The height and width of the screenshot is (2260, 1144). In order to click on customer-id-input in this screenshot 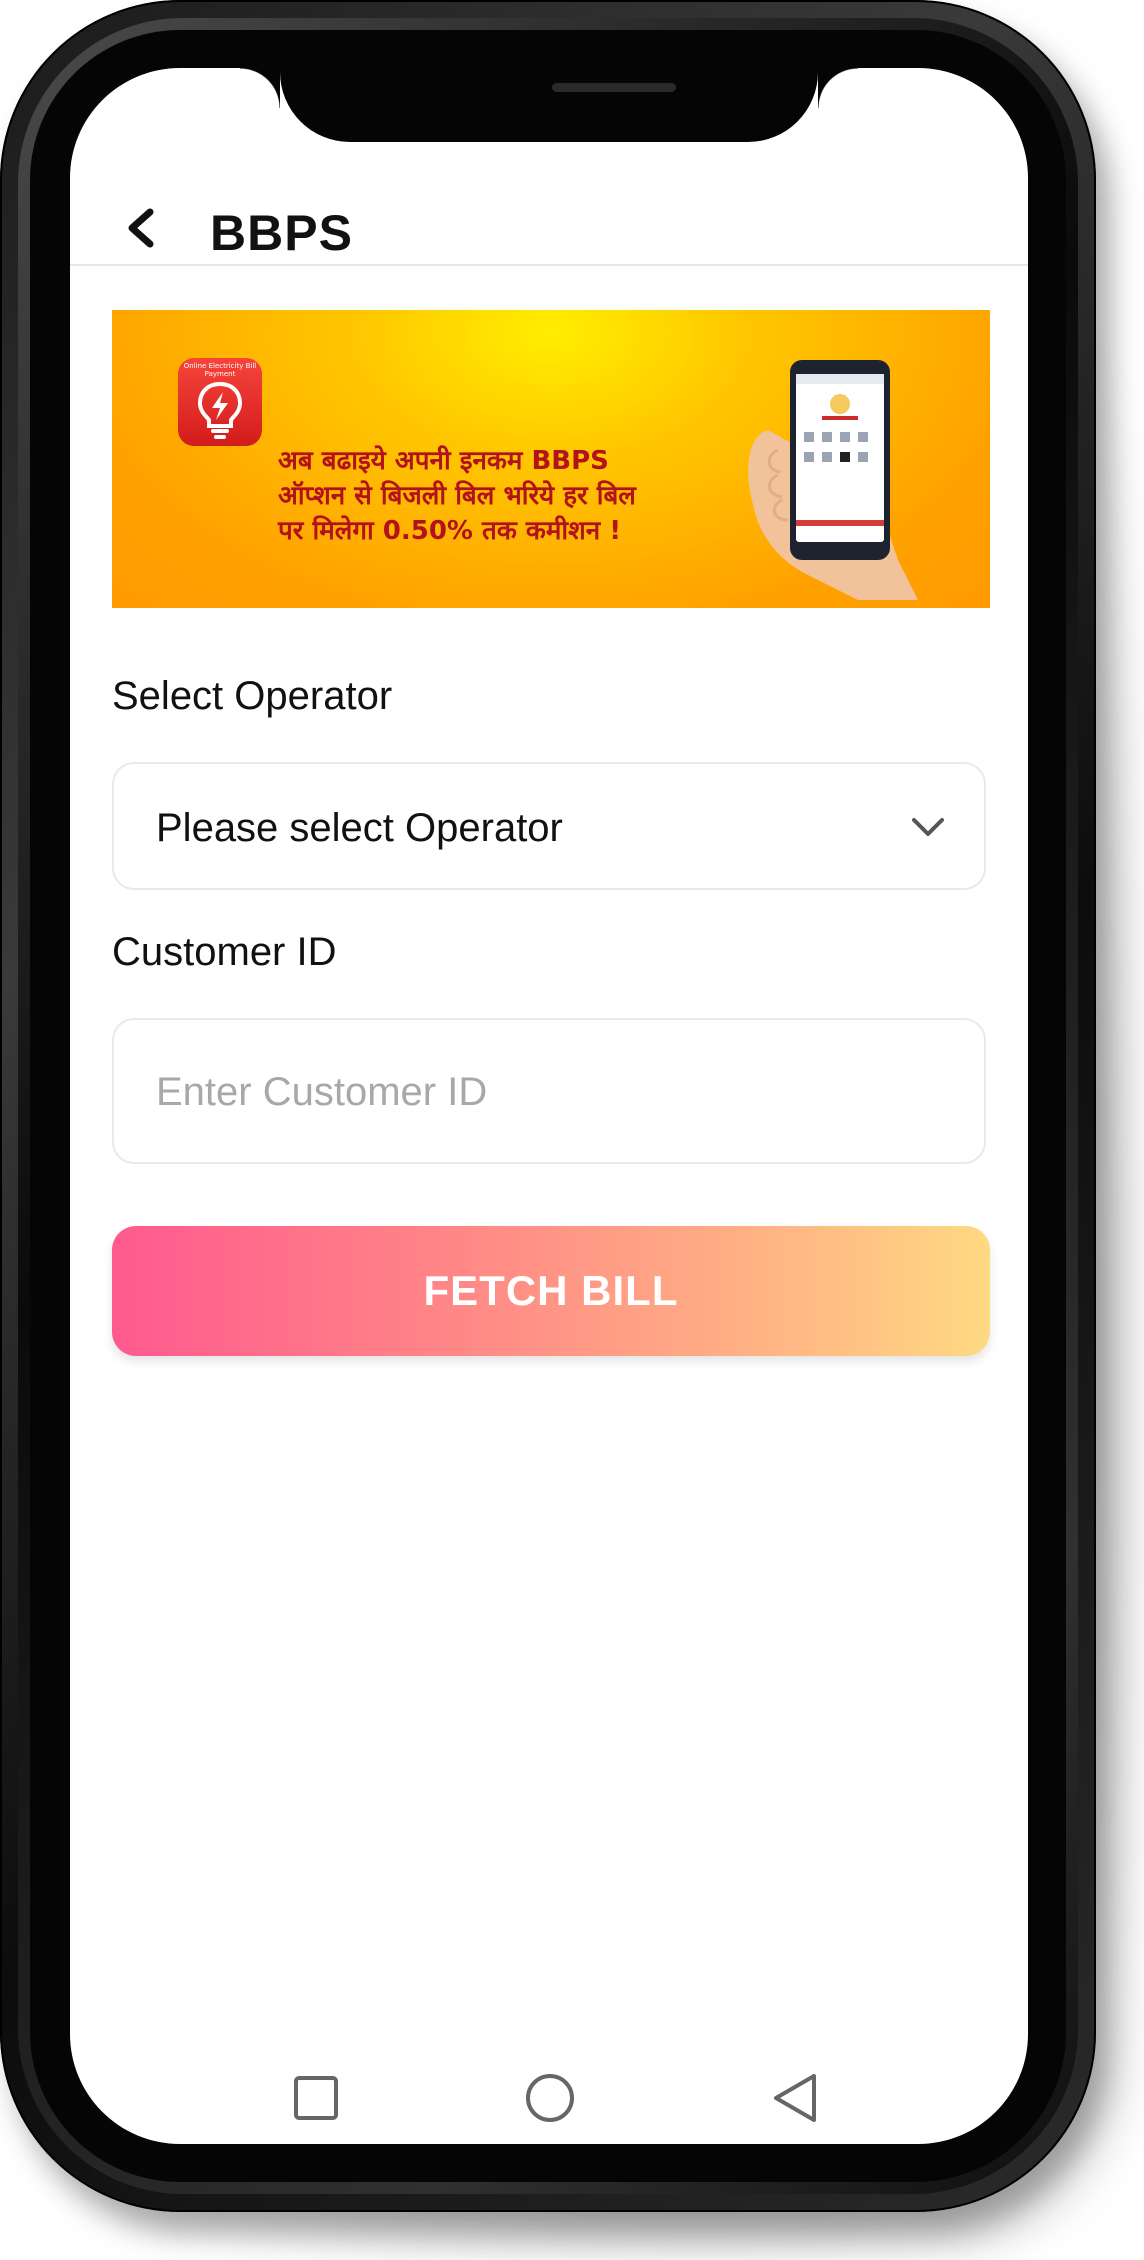, I will do `click(546, 1092)`.